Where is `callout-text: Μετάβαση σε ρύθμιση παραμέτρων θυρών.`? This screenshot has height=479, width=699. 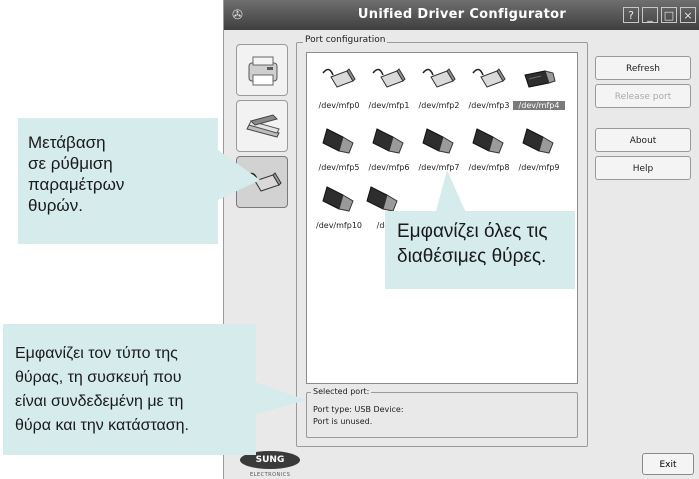
callout-text: Μετάβαση σε ρύθμιση παραμέτρων θυρών. is located at coordinates (76, 174).